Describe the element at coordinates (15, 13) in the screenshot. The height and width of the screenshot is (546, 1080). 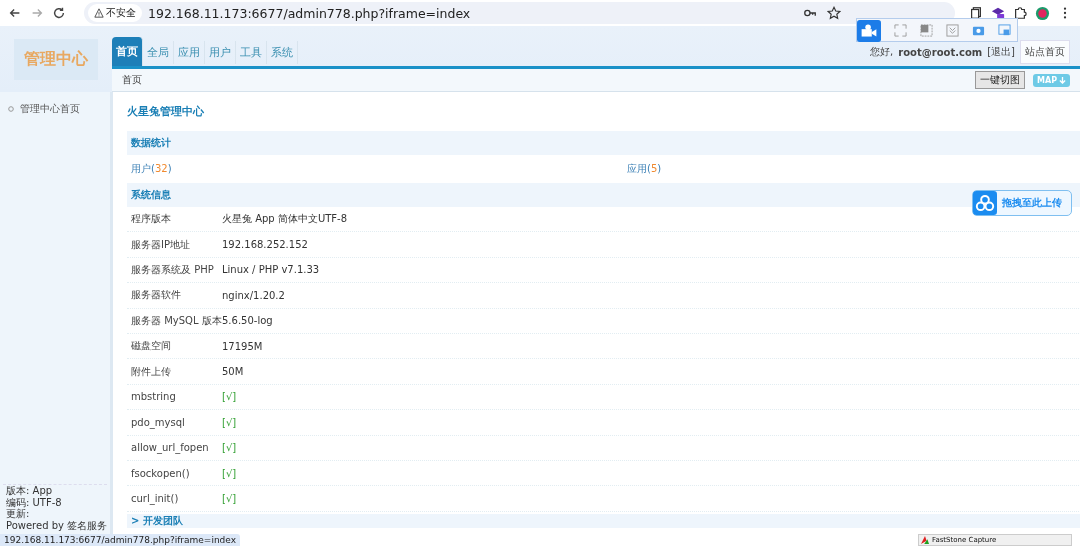
I see `back-icon` at that location.